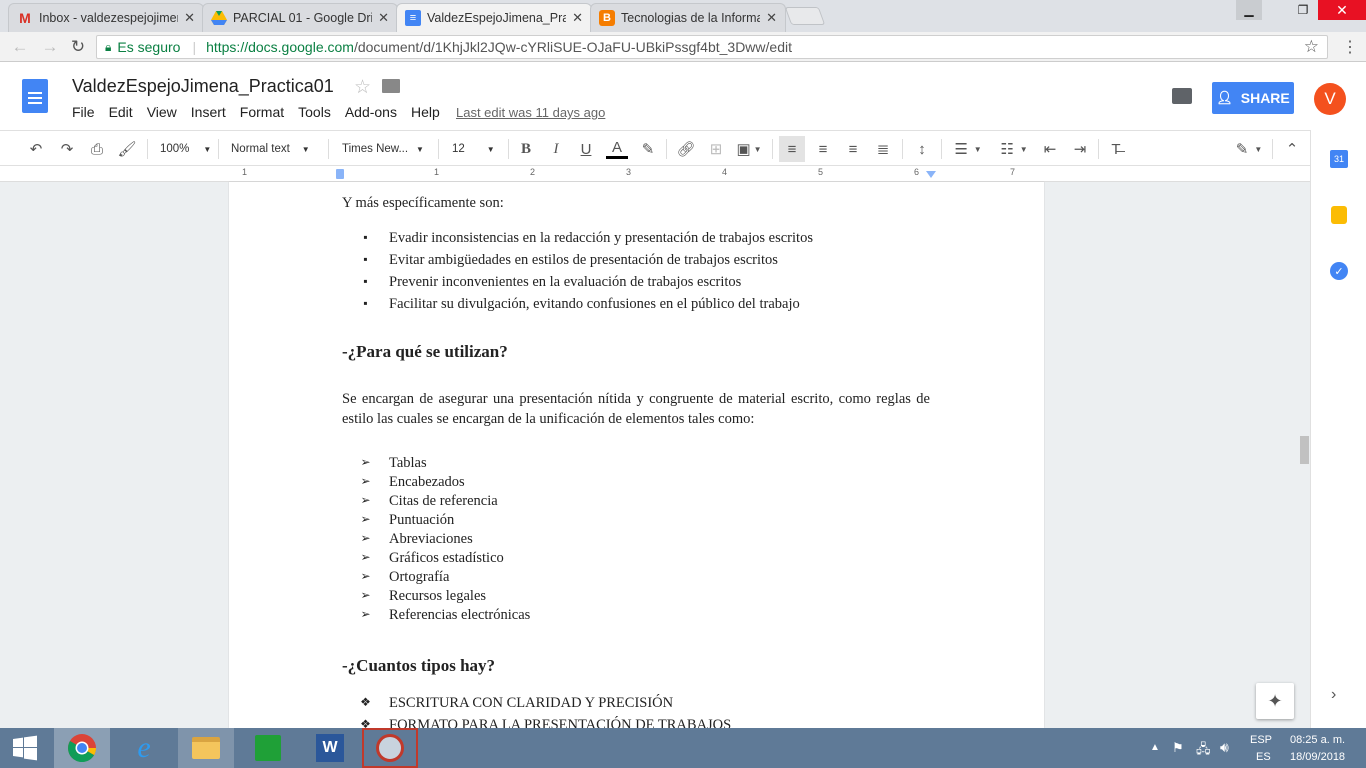  I want to click on editing-mode-icon: ✎ ▼, so click(1249, 149).